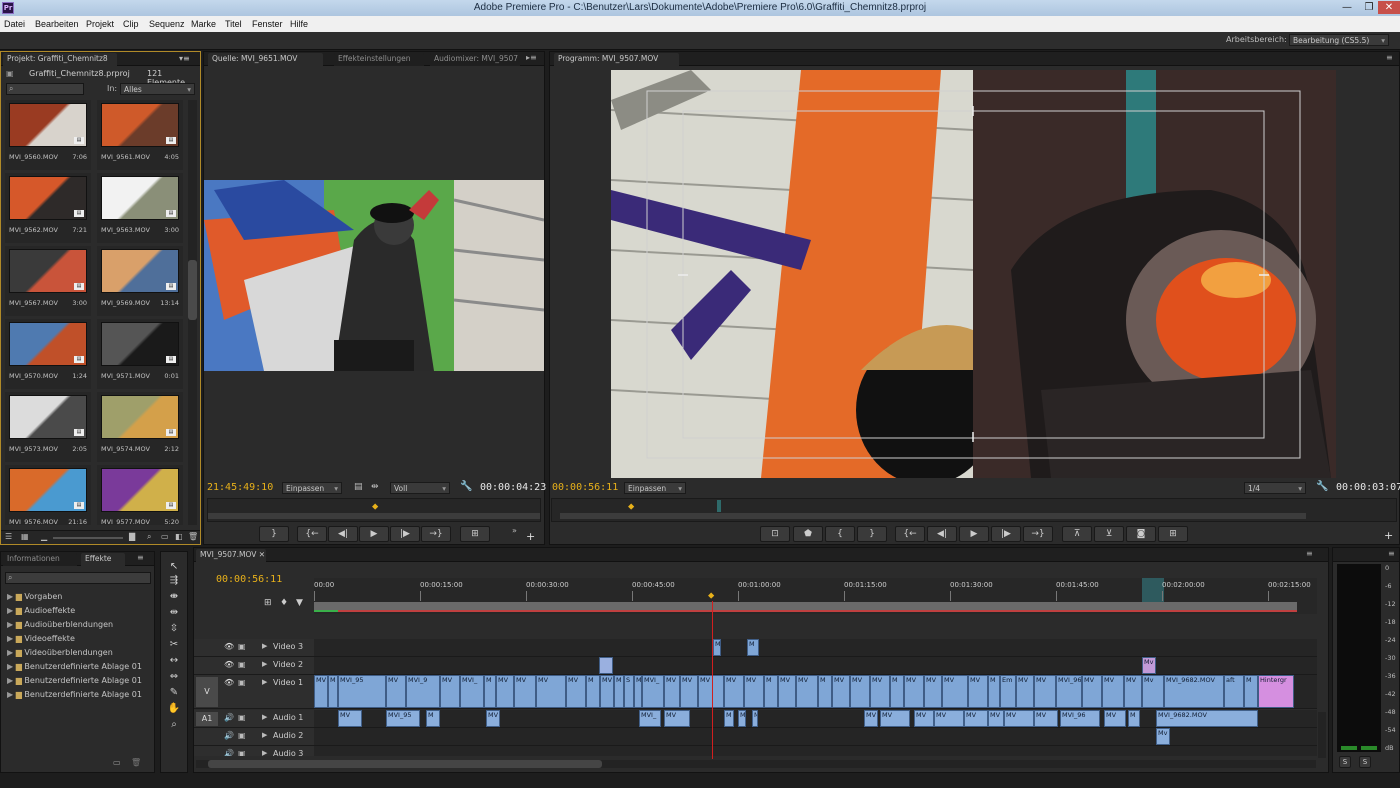 The width and height of the screenshot is (1400, 788). Describe the element at coordinates (174, 581) in the screenshot. I see `track-select-tool-icon: ⇶` at that location.